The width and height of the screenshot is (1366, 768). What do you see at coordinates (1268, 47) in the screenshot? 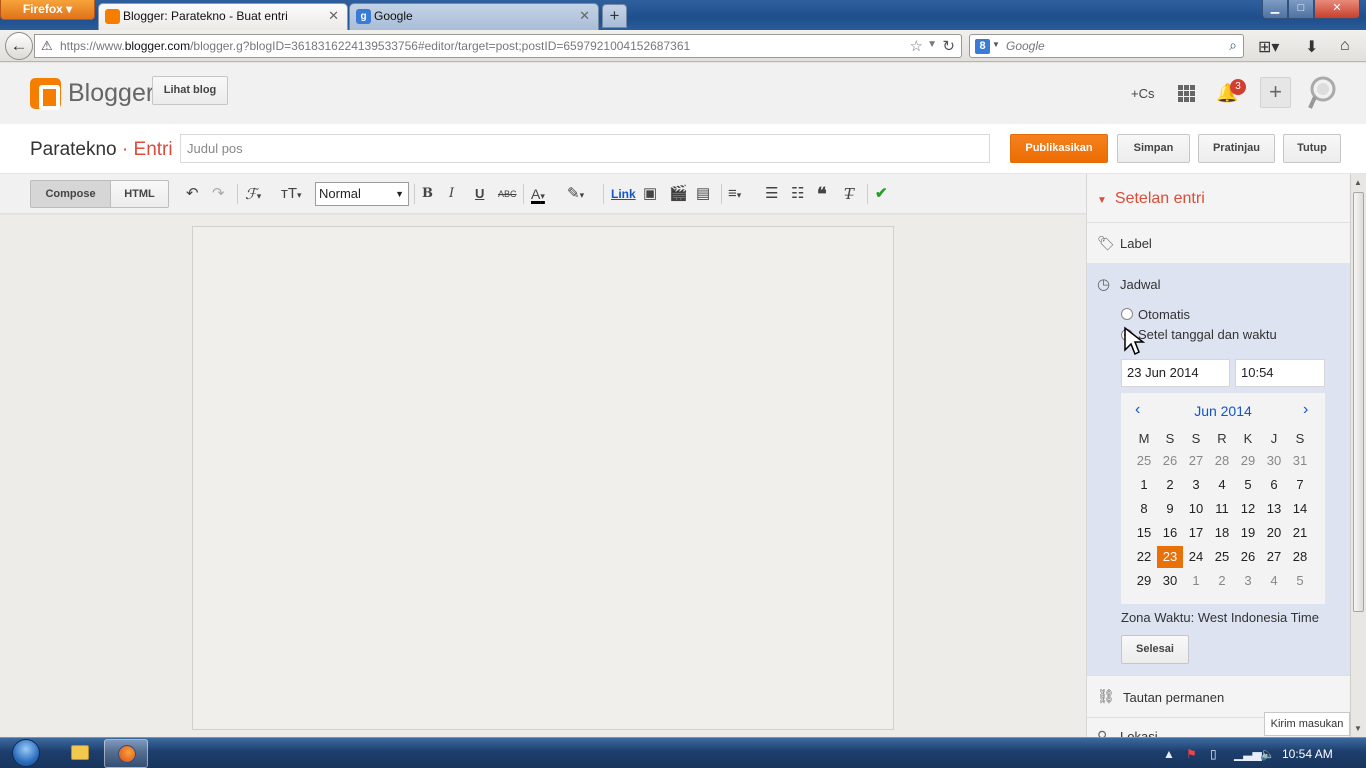
I see `bookmarks-menu-icon: ⊞▾` at bounding box center [1268, 47].